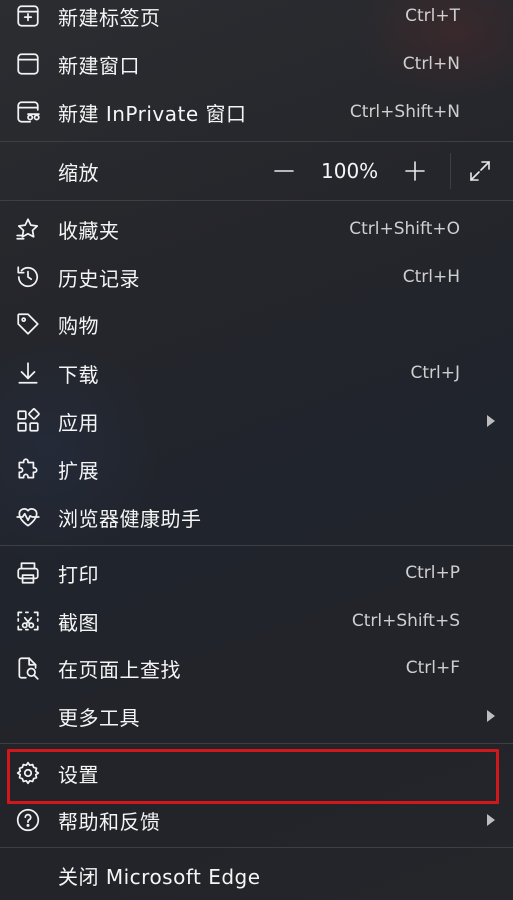 The width and height of the screenshot is (513, 900). Describe the element at coordinates (28, 229) in the screenshot. I see `favorites-star-icon` at that location.